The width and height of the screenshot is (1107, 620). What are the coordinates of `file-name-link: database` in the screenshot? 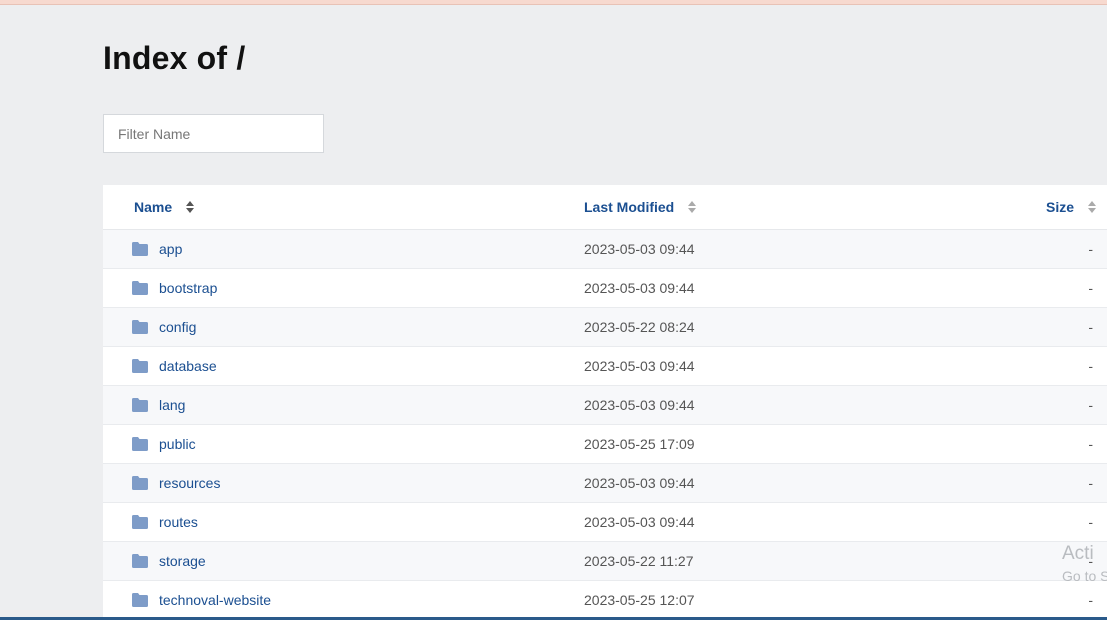 It's located at (188, 366).